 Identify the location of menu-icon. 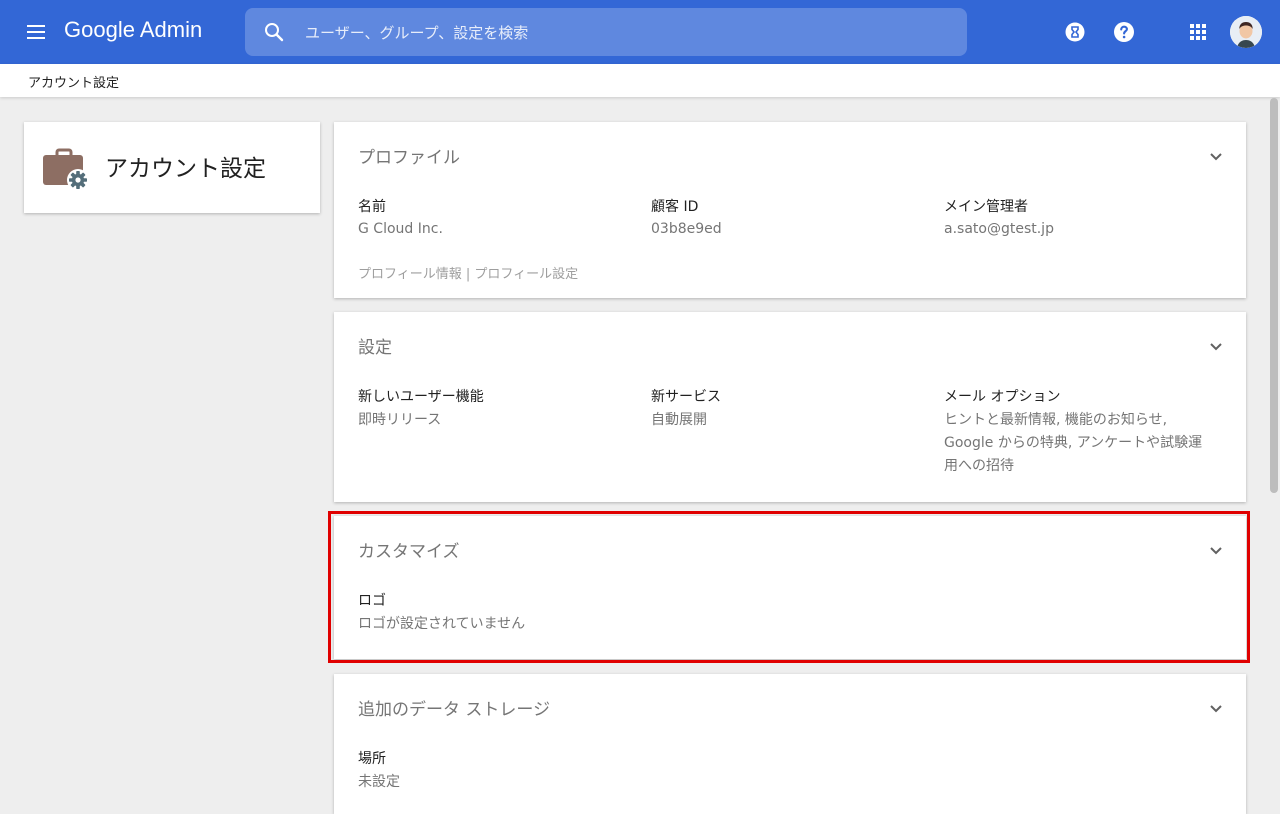
(36, 32).